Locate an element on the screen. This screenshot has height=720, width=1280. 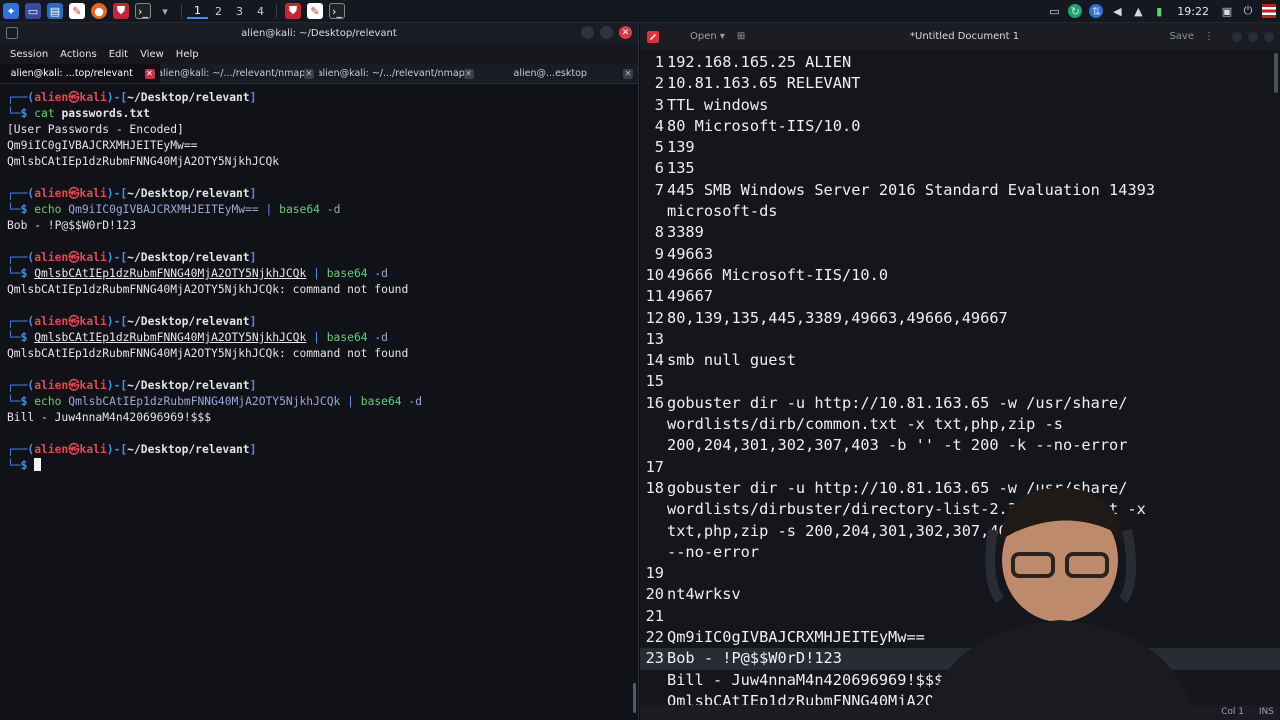
line-number: 10 is located at coordinates (654, 274).